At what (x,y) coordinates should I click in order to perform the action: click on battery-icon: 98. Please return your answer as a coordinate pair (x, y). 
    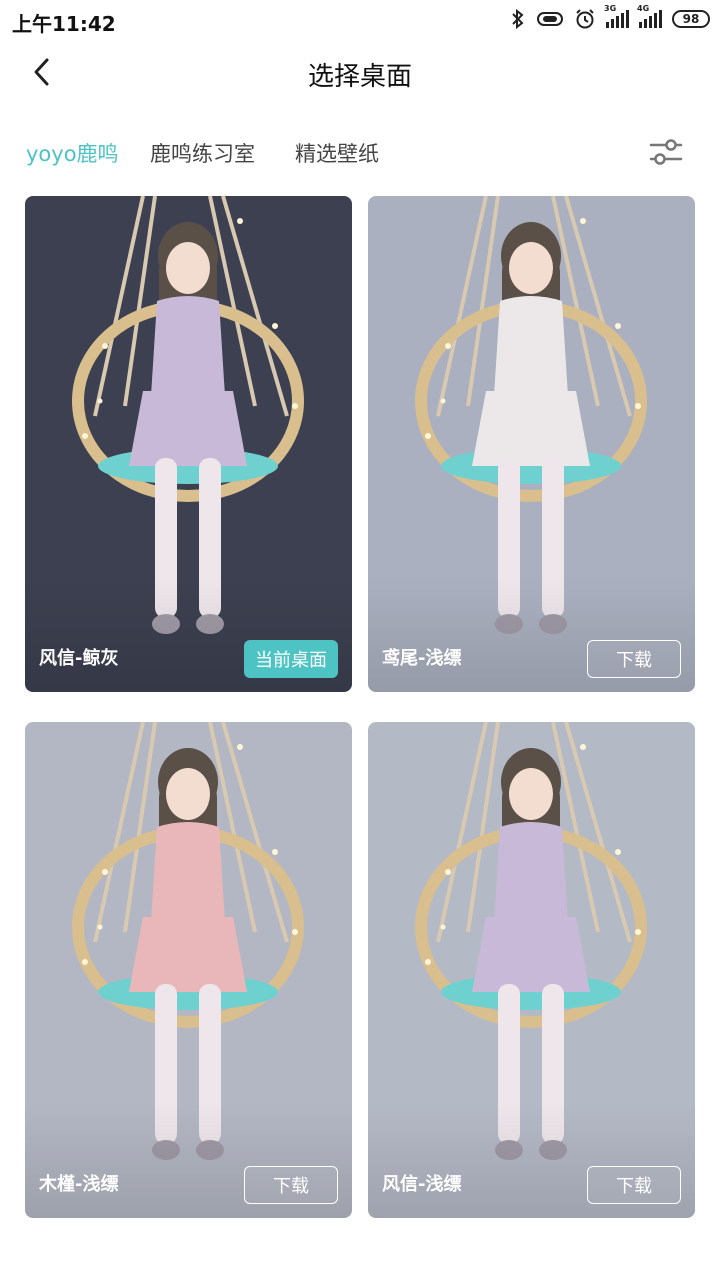
    Looking at the image, I should click on (691, 19).